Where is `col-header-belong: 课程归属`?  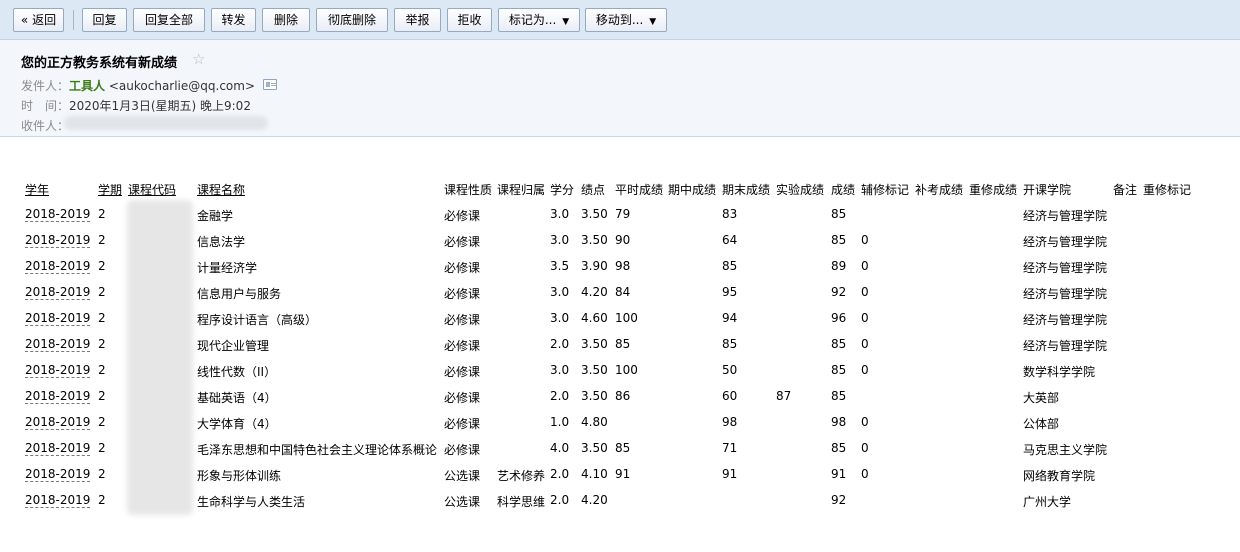
col-header-belong: 课程归属 is located at coordinates (521, 190).